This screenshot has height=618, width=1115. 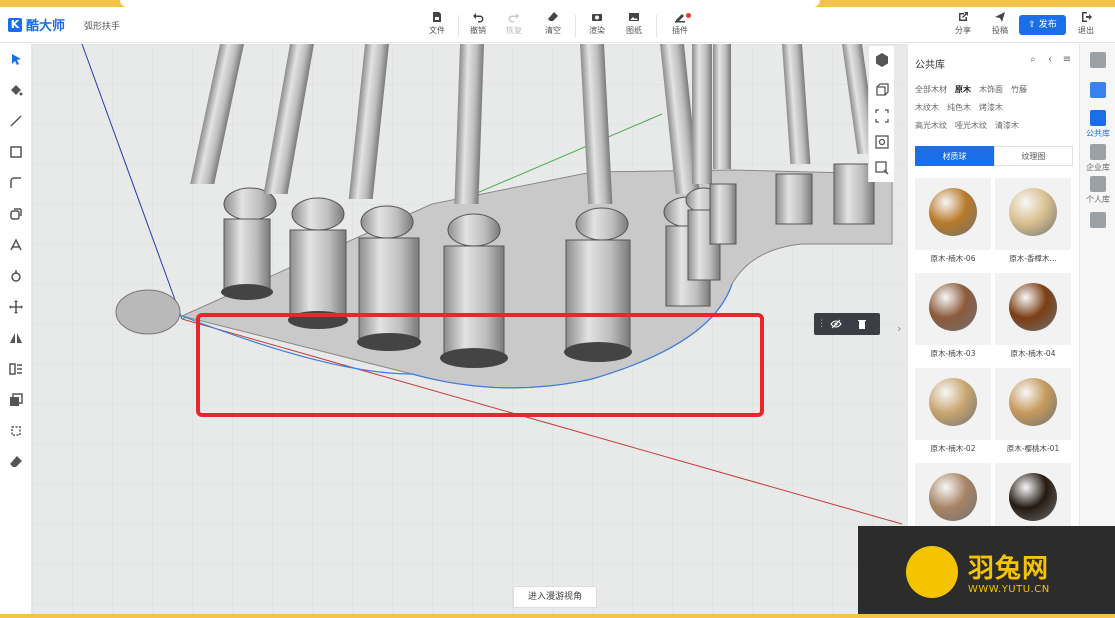 What do you see at coordinates (1050, 60) in the screenshot?
I see `chevron-left-icon: ‹` at bounding box center [1050, 60].